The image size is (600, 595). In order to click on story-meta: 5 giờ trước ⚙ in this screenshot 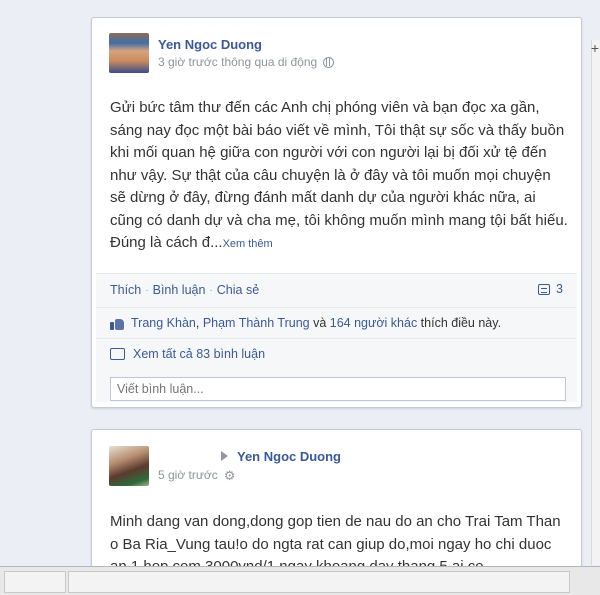, I will do `click(196, 475)`.